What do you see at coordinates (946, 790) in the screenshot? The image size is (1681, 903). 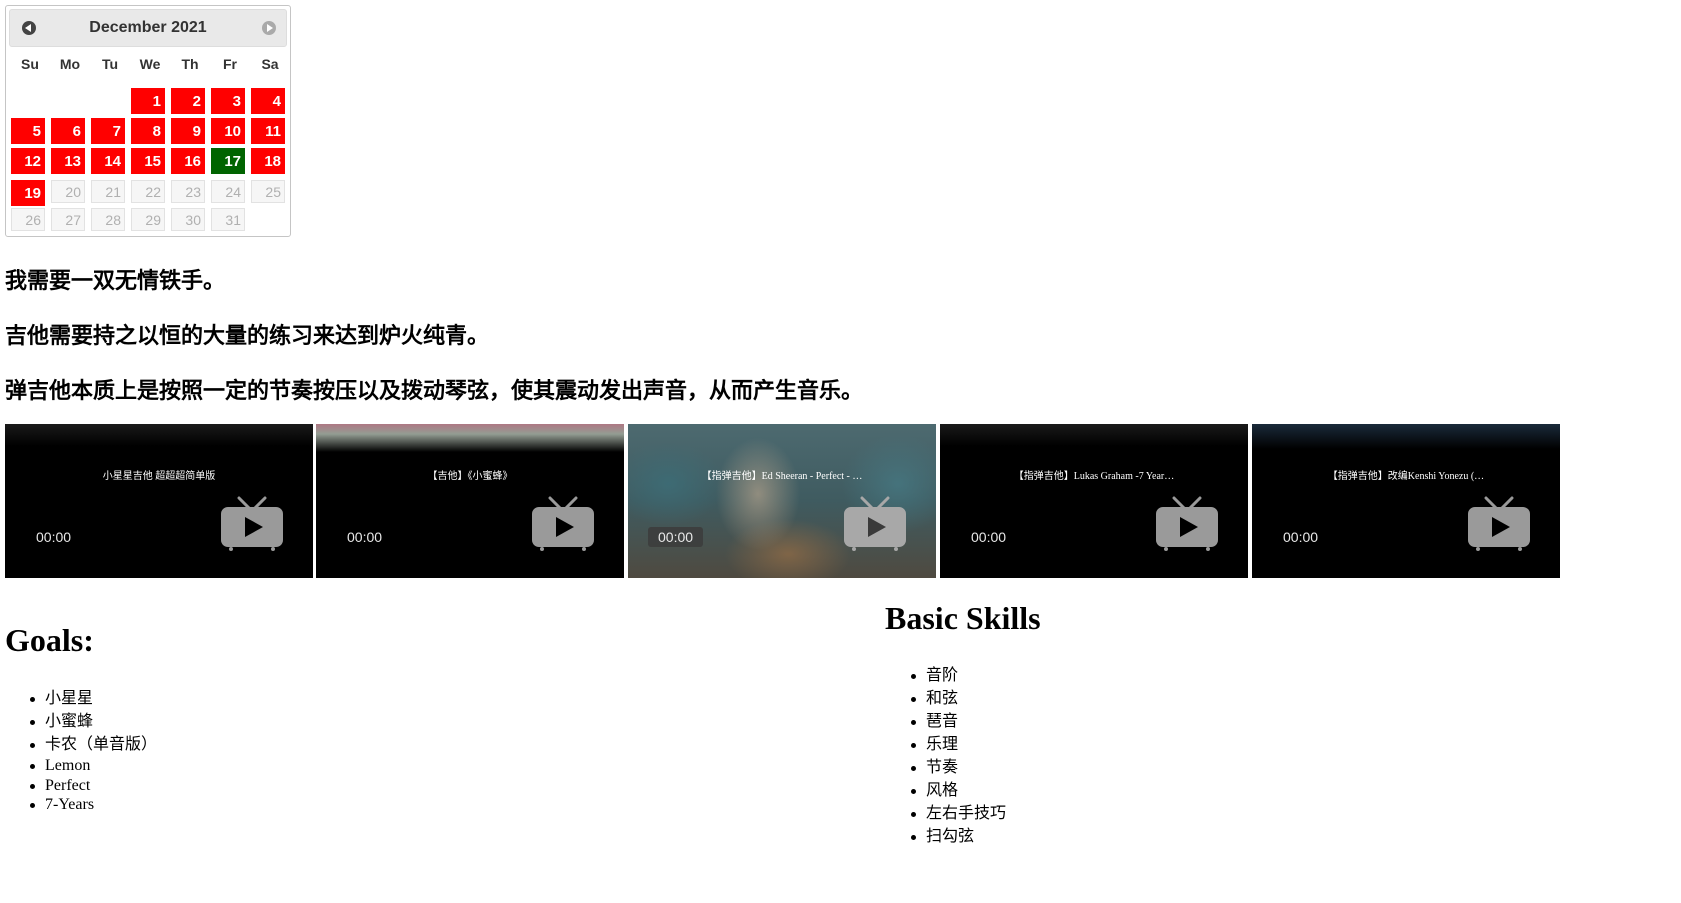 I see `skill-item: 风格` at bounding box center [946, 790].